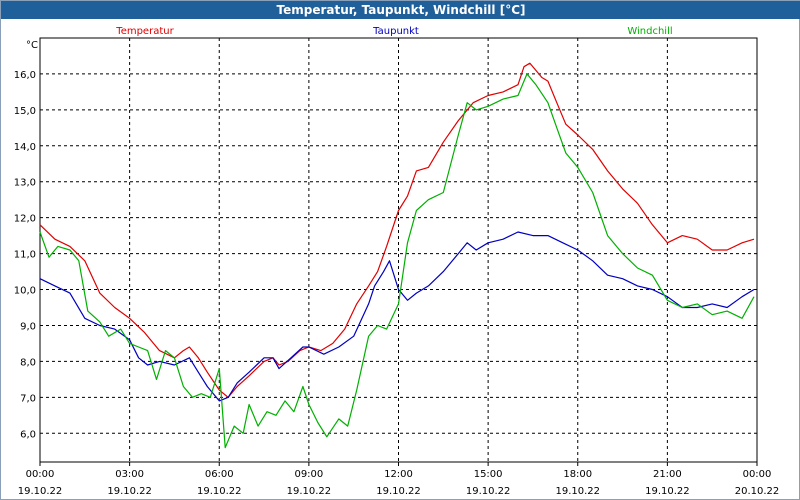  Describe the element at coordinates (25, 255) in the screenshot. I see `y-tick-label: 11,0` at that location.